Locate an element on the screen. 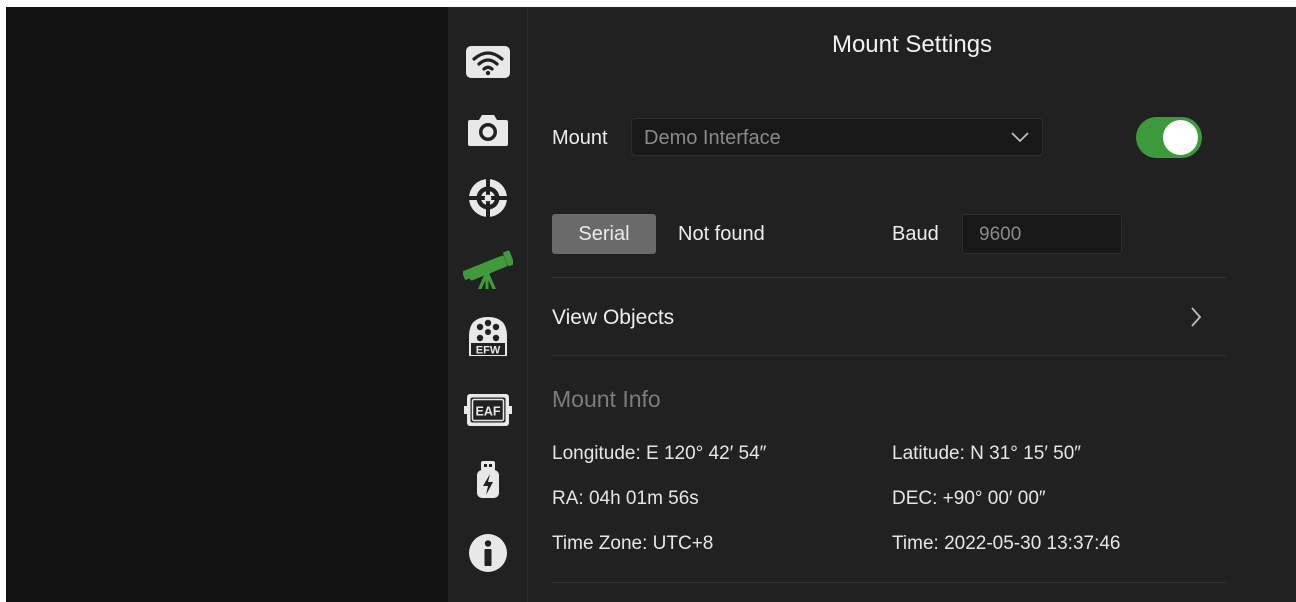 The image size is (1296, 602). mount-dropdown: Demo Interface is located at coordinates (837, 137).